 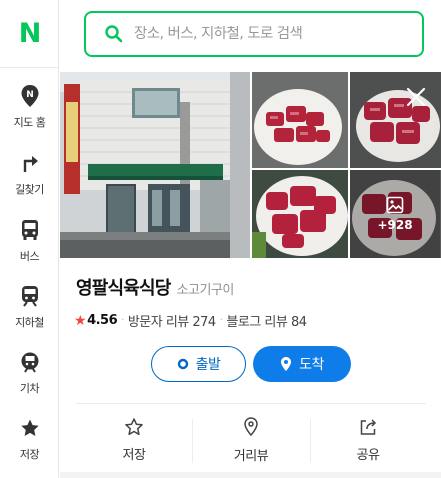 What do you see at coordinates (269, 34) in the screenshot?
I see `search-input` at bounding box center [269, 34].